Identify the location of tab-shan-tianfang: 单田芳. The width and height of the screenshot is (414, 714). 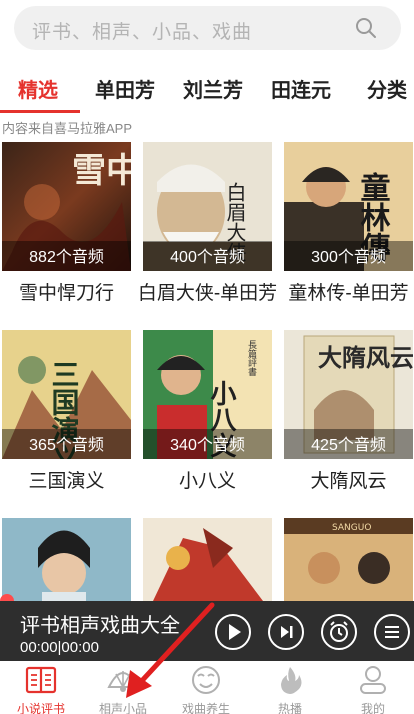
(125, 88).